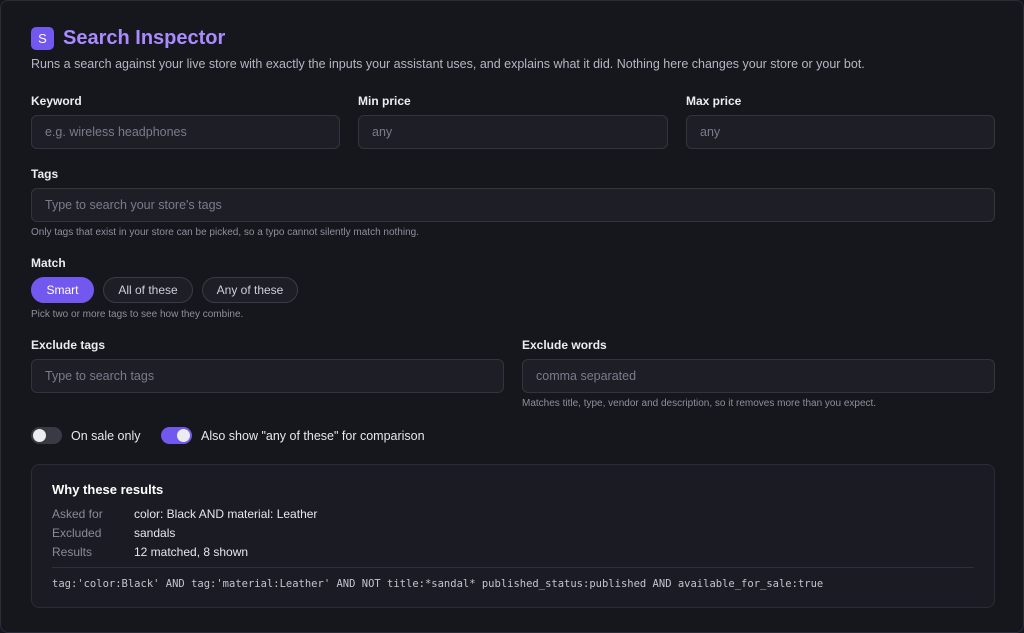 The image size is (1024, 633). Describe the element at coordinates (710, 132) in the screenshot. I see `max-price-placeholder: any` at that location.